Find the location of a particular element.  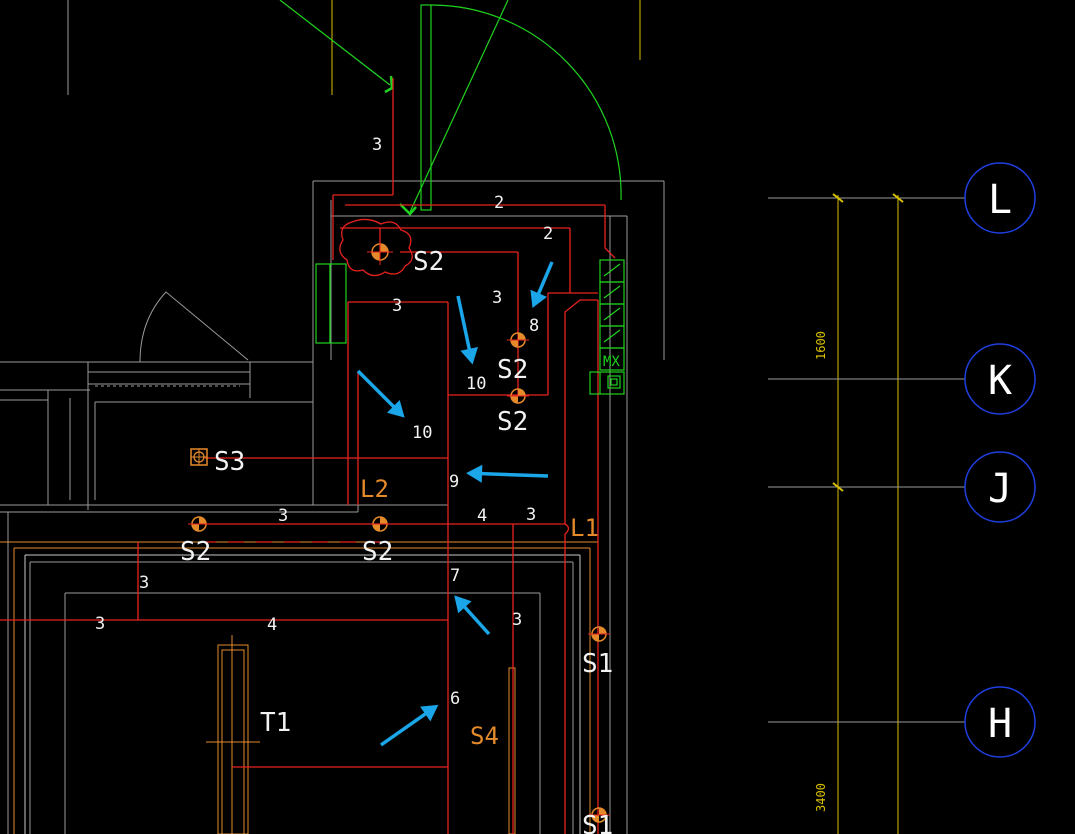

fixture-tag: L2 is located at coordinates (374, 489).